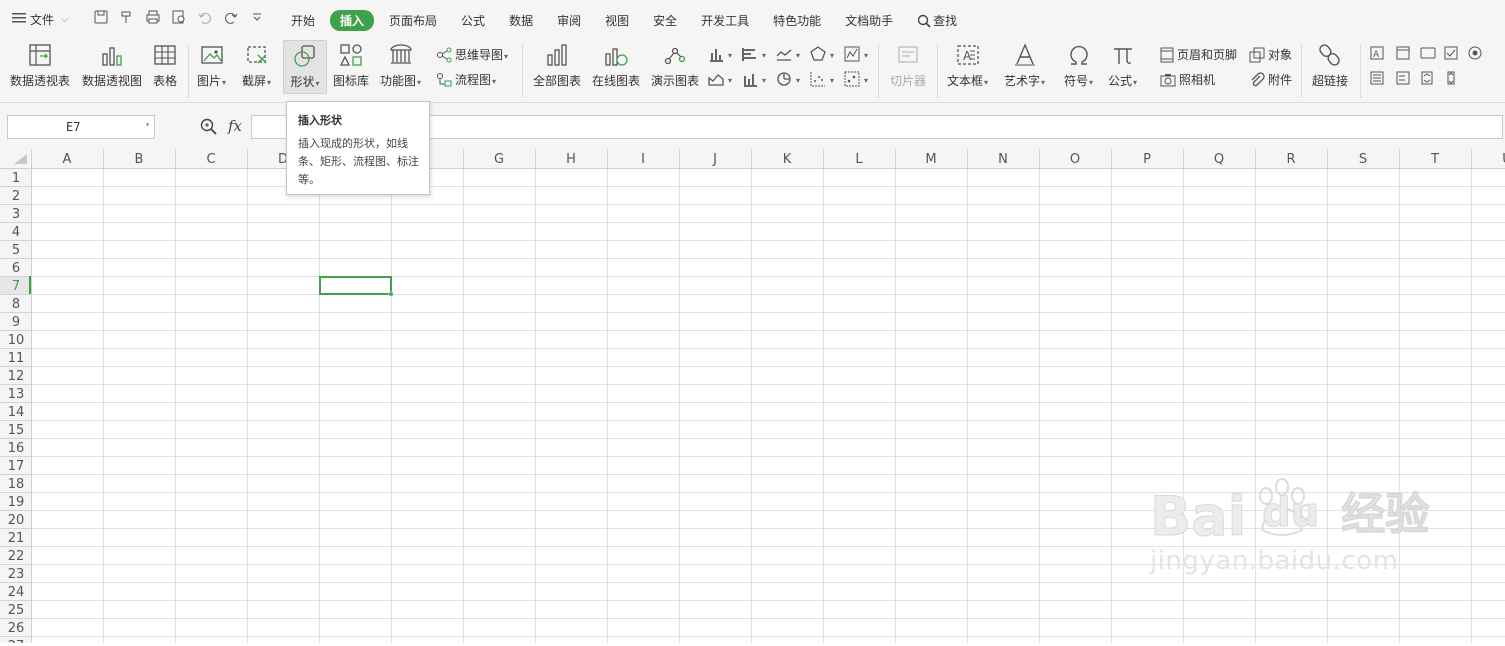  What do you see at coordinates (413, 20) in the screenshot?
I see `tab-page-layout: 页面布局` at bounding box center [413, 20].